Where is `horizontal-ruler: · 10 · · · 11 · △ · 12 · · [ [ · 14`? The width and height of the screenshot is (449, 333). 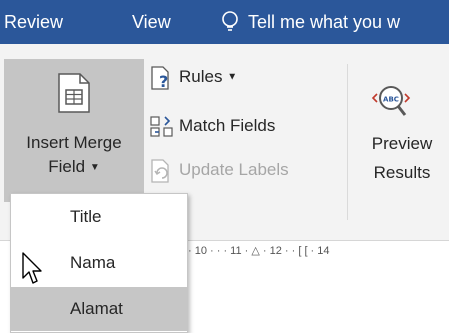 horizontal-ruler: · 10 · · · 11 · △ · 12 · · [ [ · 14 is located at coordinates (318, 251).